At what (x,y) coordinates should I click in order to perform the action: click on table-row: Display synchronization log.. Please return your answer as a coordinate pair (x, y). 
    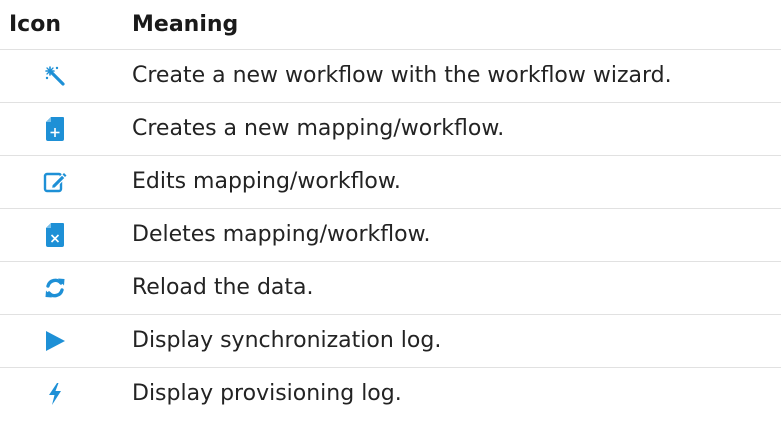
    Looking at the image, I should click on (390, 341).